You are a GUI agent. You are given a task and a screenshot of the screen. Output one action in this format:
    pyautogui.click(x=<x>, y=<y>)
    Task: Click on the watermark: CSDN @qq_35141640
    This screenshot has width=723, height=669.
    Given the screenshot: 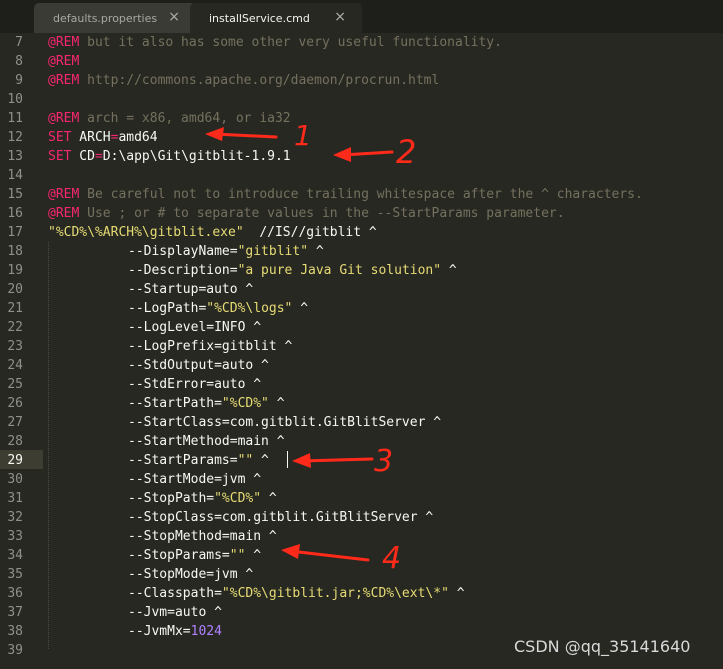 What is the action you would take?
    pyautogui.click(x=602, y=646)
    